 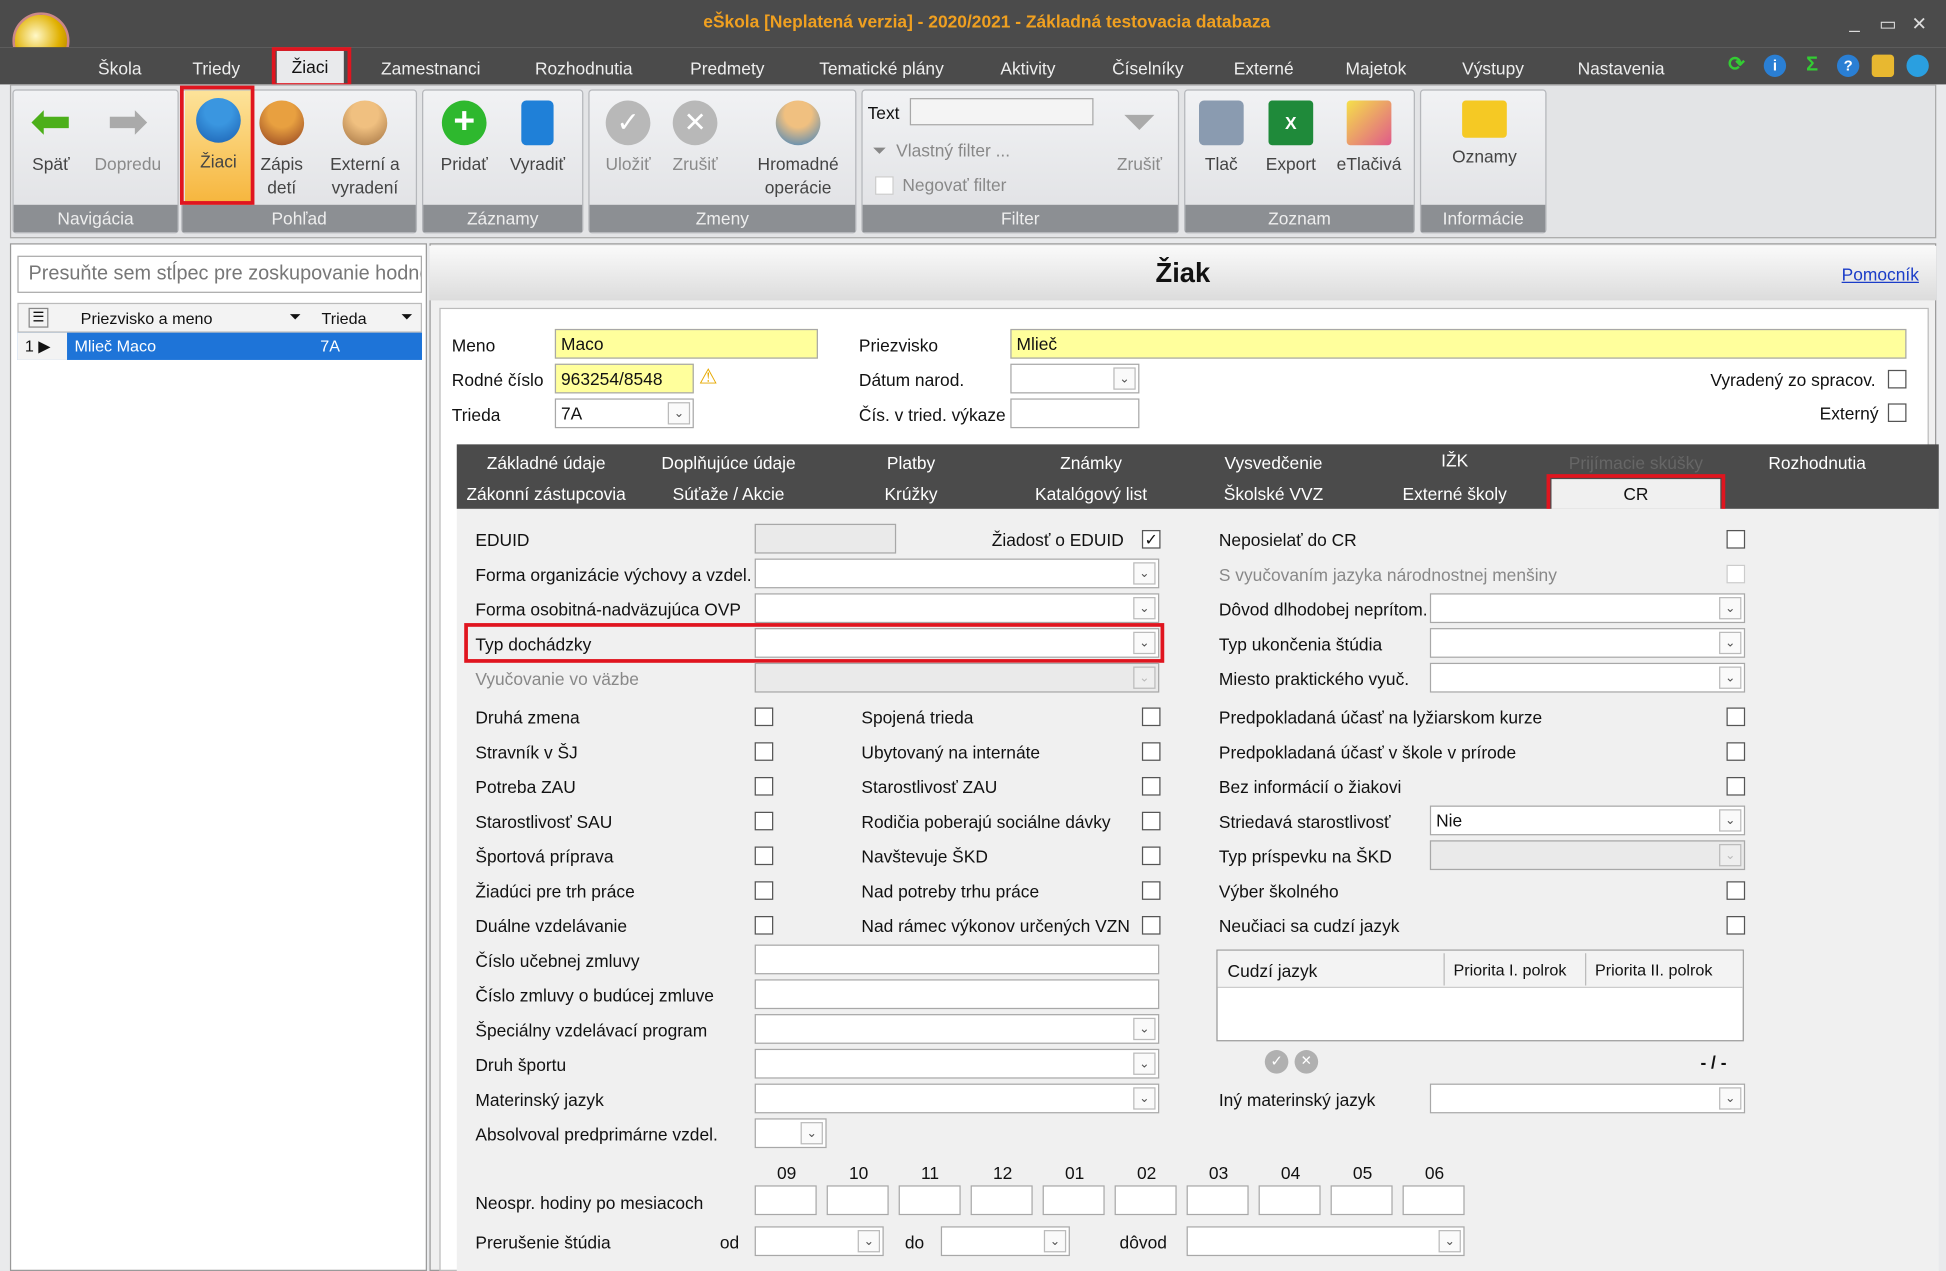 I want to click on menu-skola: Škola, so click(x=119, y=68).